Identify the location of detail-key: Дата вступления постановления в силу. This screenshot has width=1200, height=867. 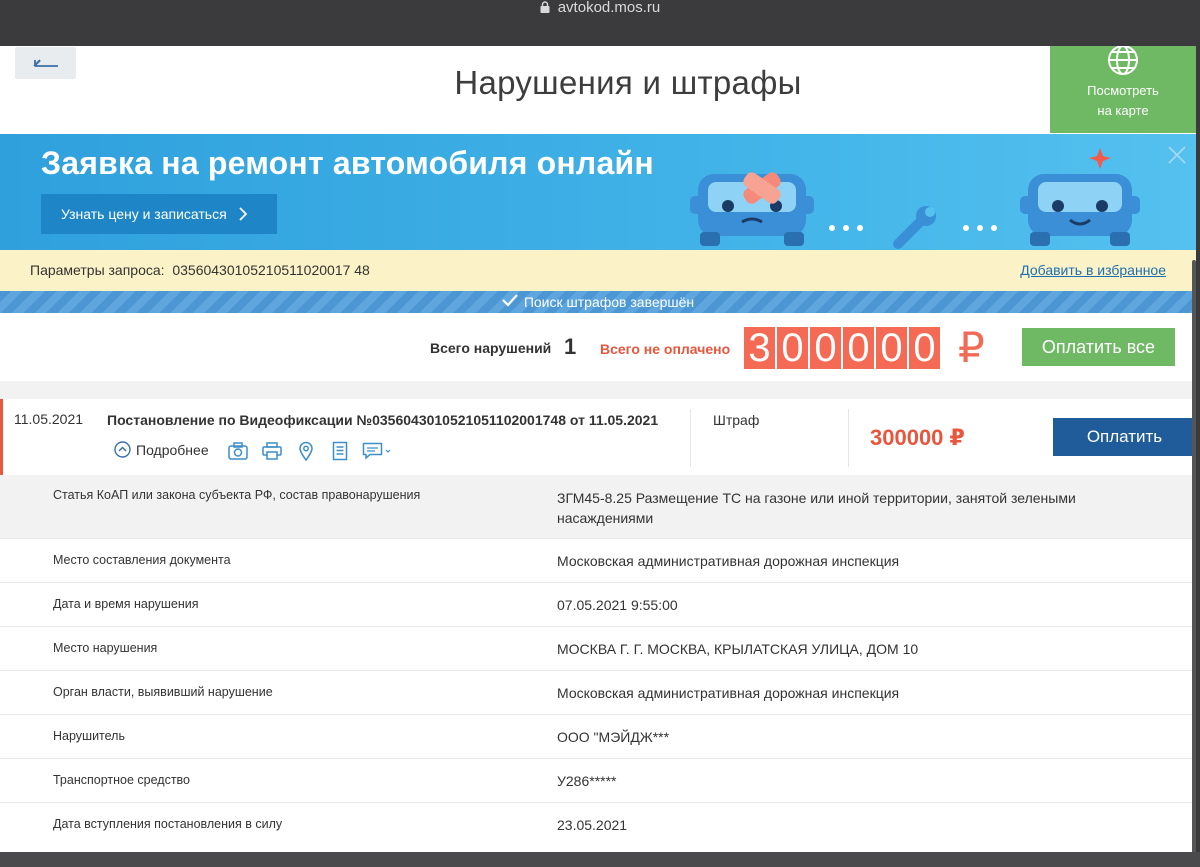
(168, 824).